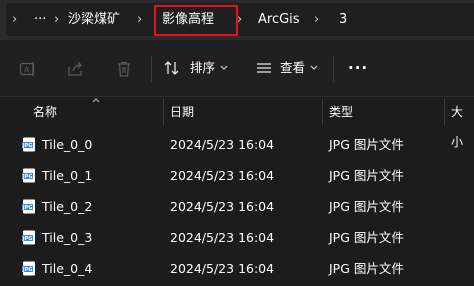 This screenshot has width=474, height=286. Describe the element at coordinates (182, 112) in the screenshot. I see `column-header-date: 日期` at that location.